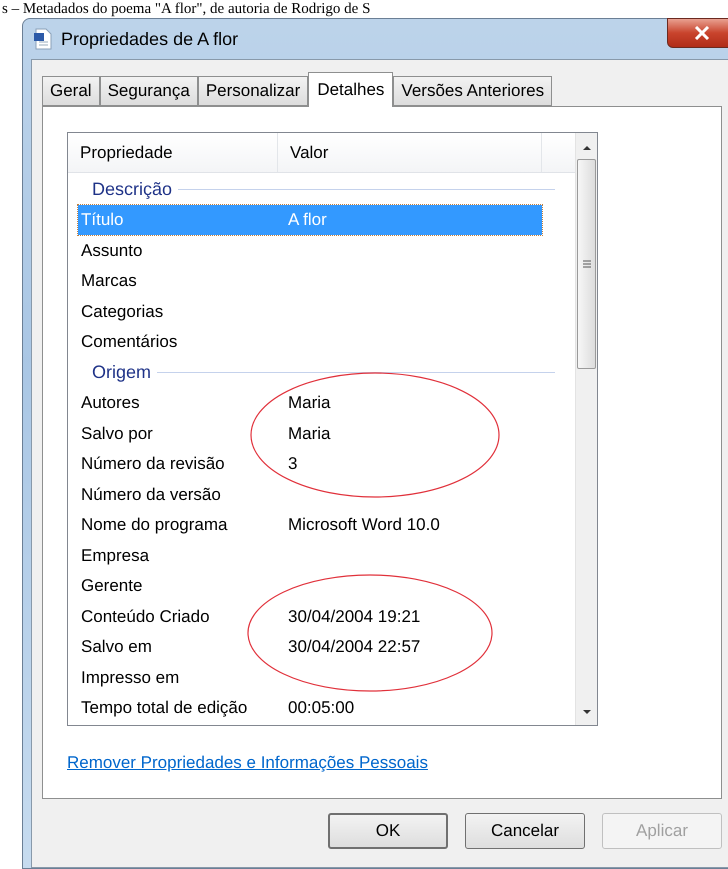 This screenshot has height=869, width=728. What do you see at coordinates (109, 281) in the screenshot?
I see `property-name: Marcas` at bounding box center [109, 281].